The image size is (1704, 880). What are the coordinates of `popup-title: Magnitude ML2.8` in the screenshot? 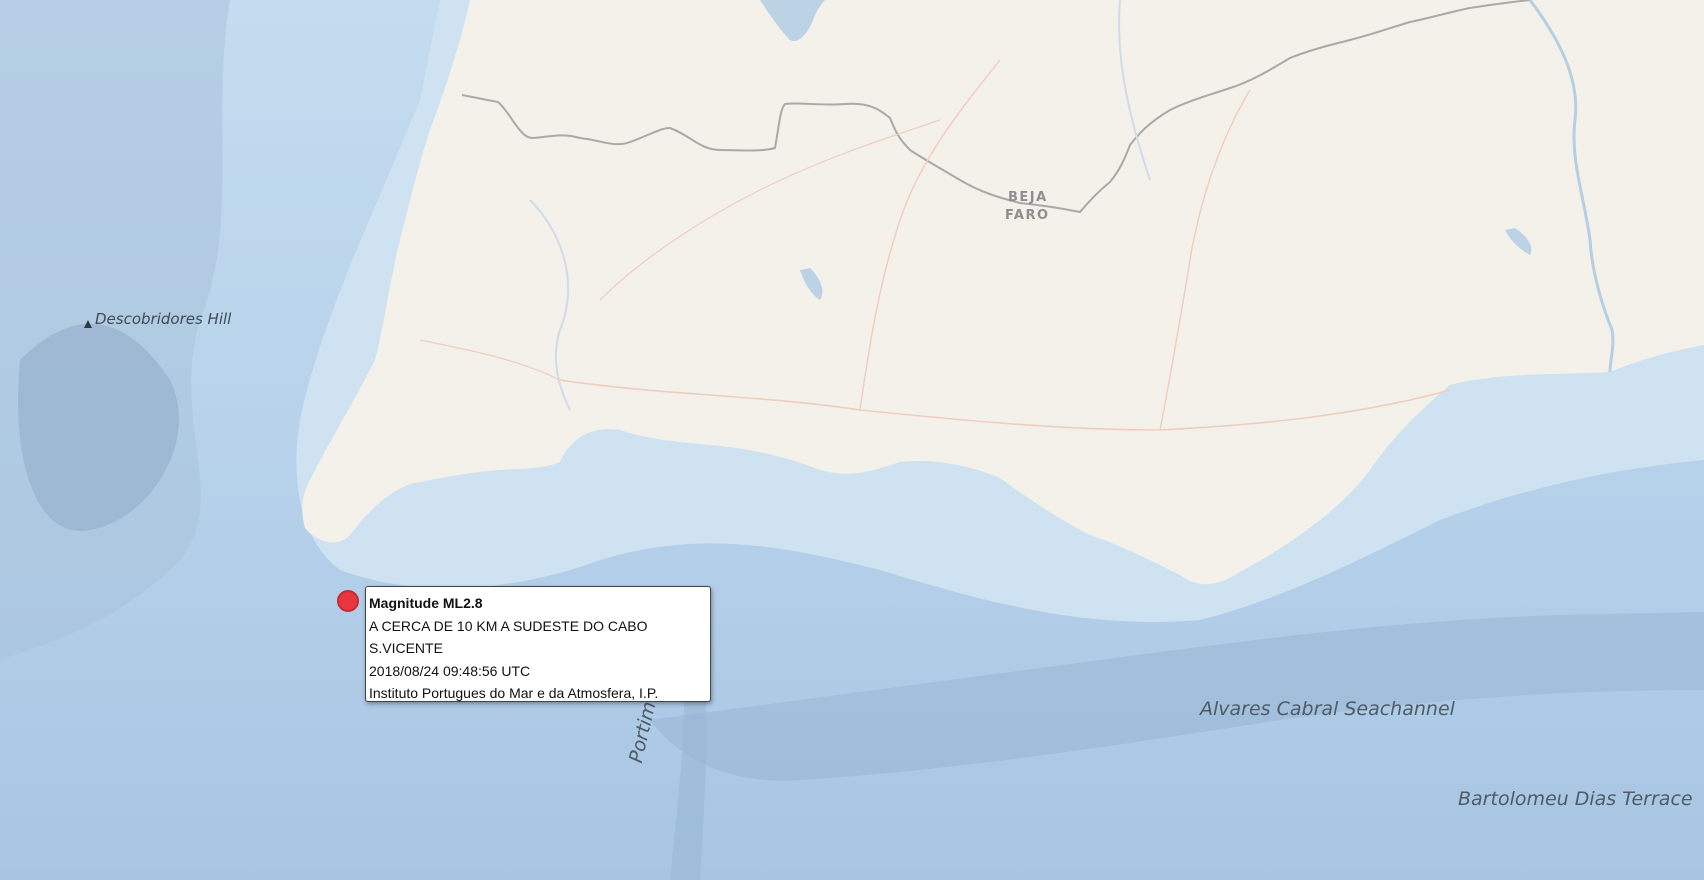 It's located at (426, 603).